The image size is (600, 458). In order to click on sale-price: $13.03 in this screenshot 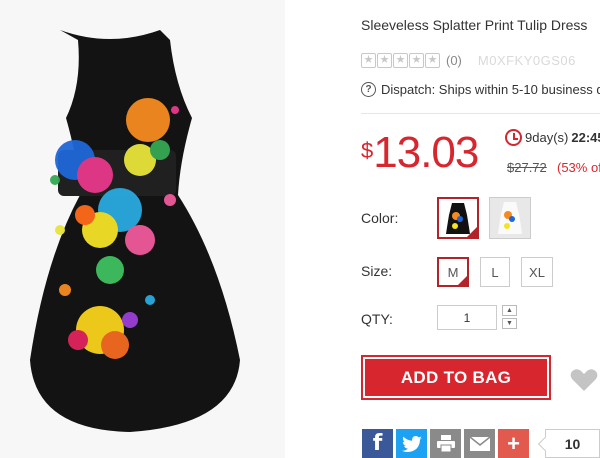, I will do `click(420, 153)`.